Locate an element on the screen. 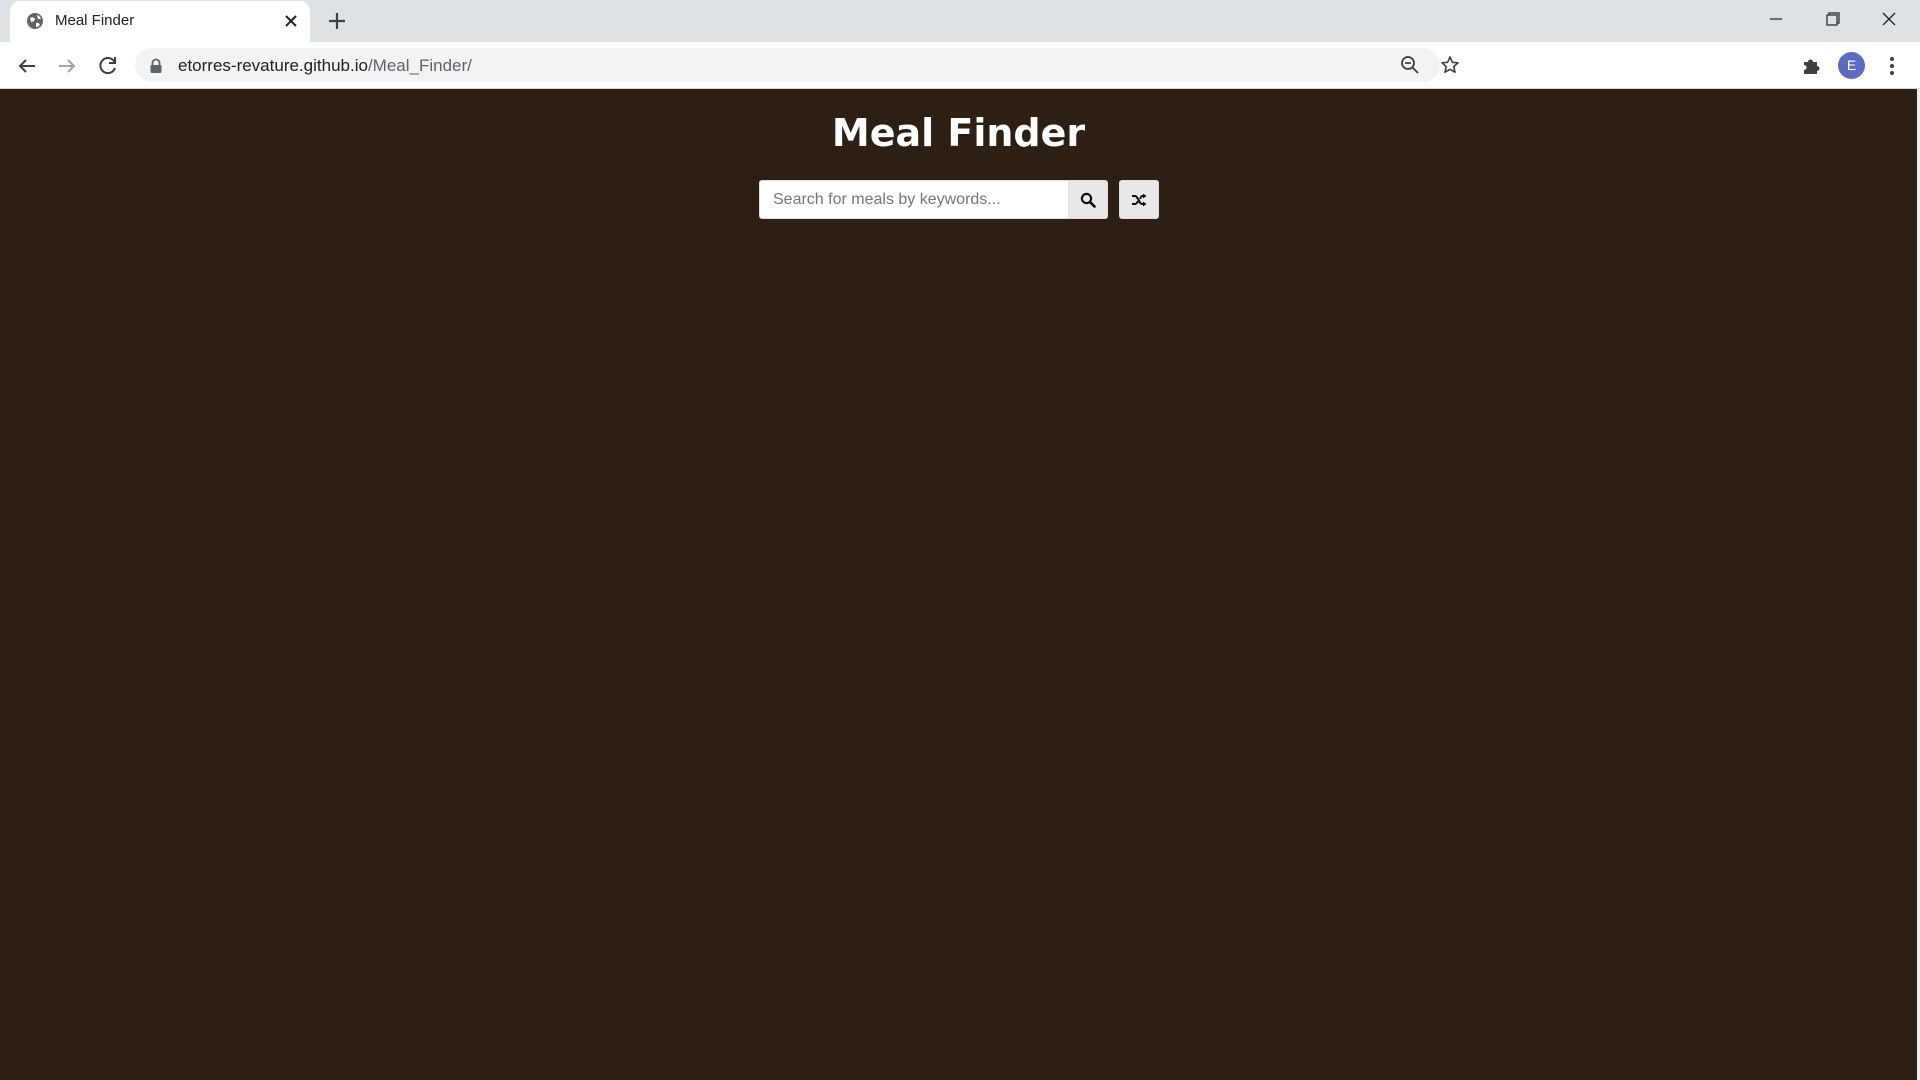 This screenshot has width=1920, height=1080. url-text: etorres-revature.github.io/Meal_Finder/ is located at coordinates (325, 66).